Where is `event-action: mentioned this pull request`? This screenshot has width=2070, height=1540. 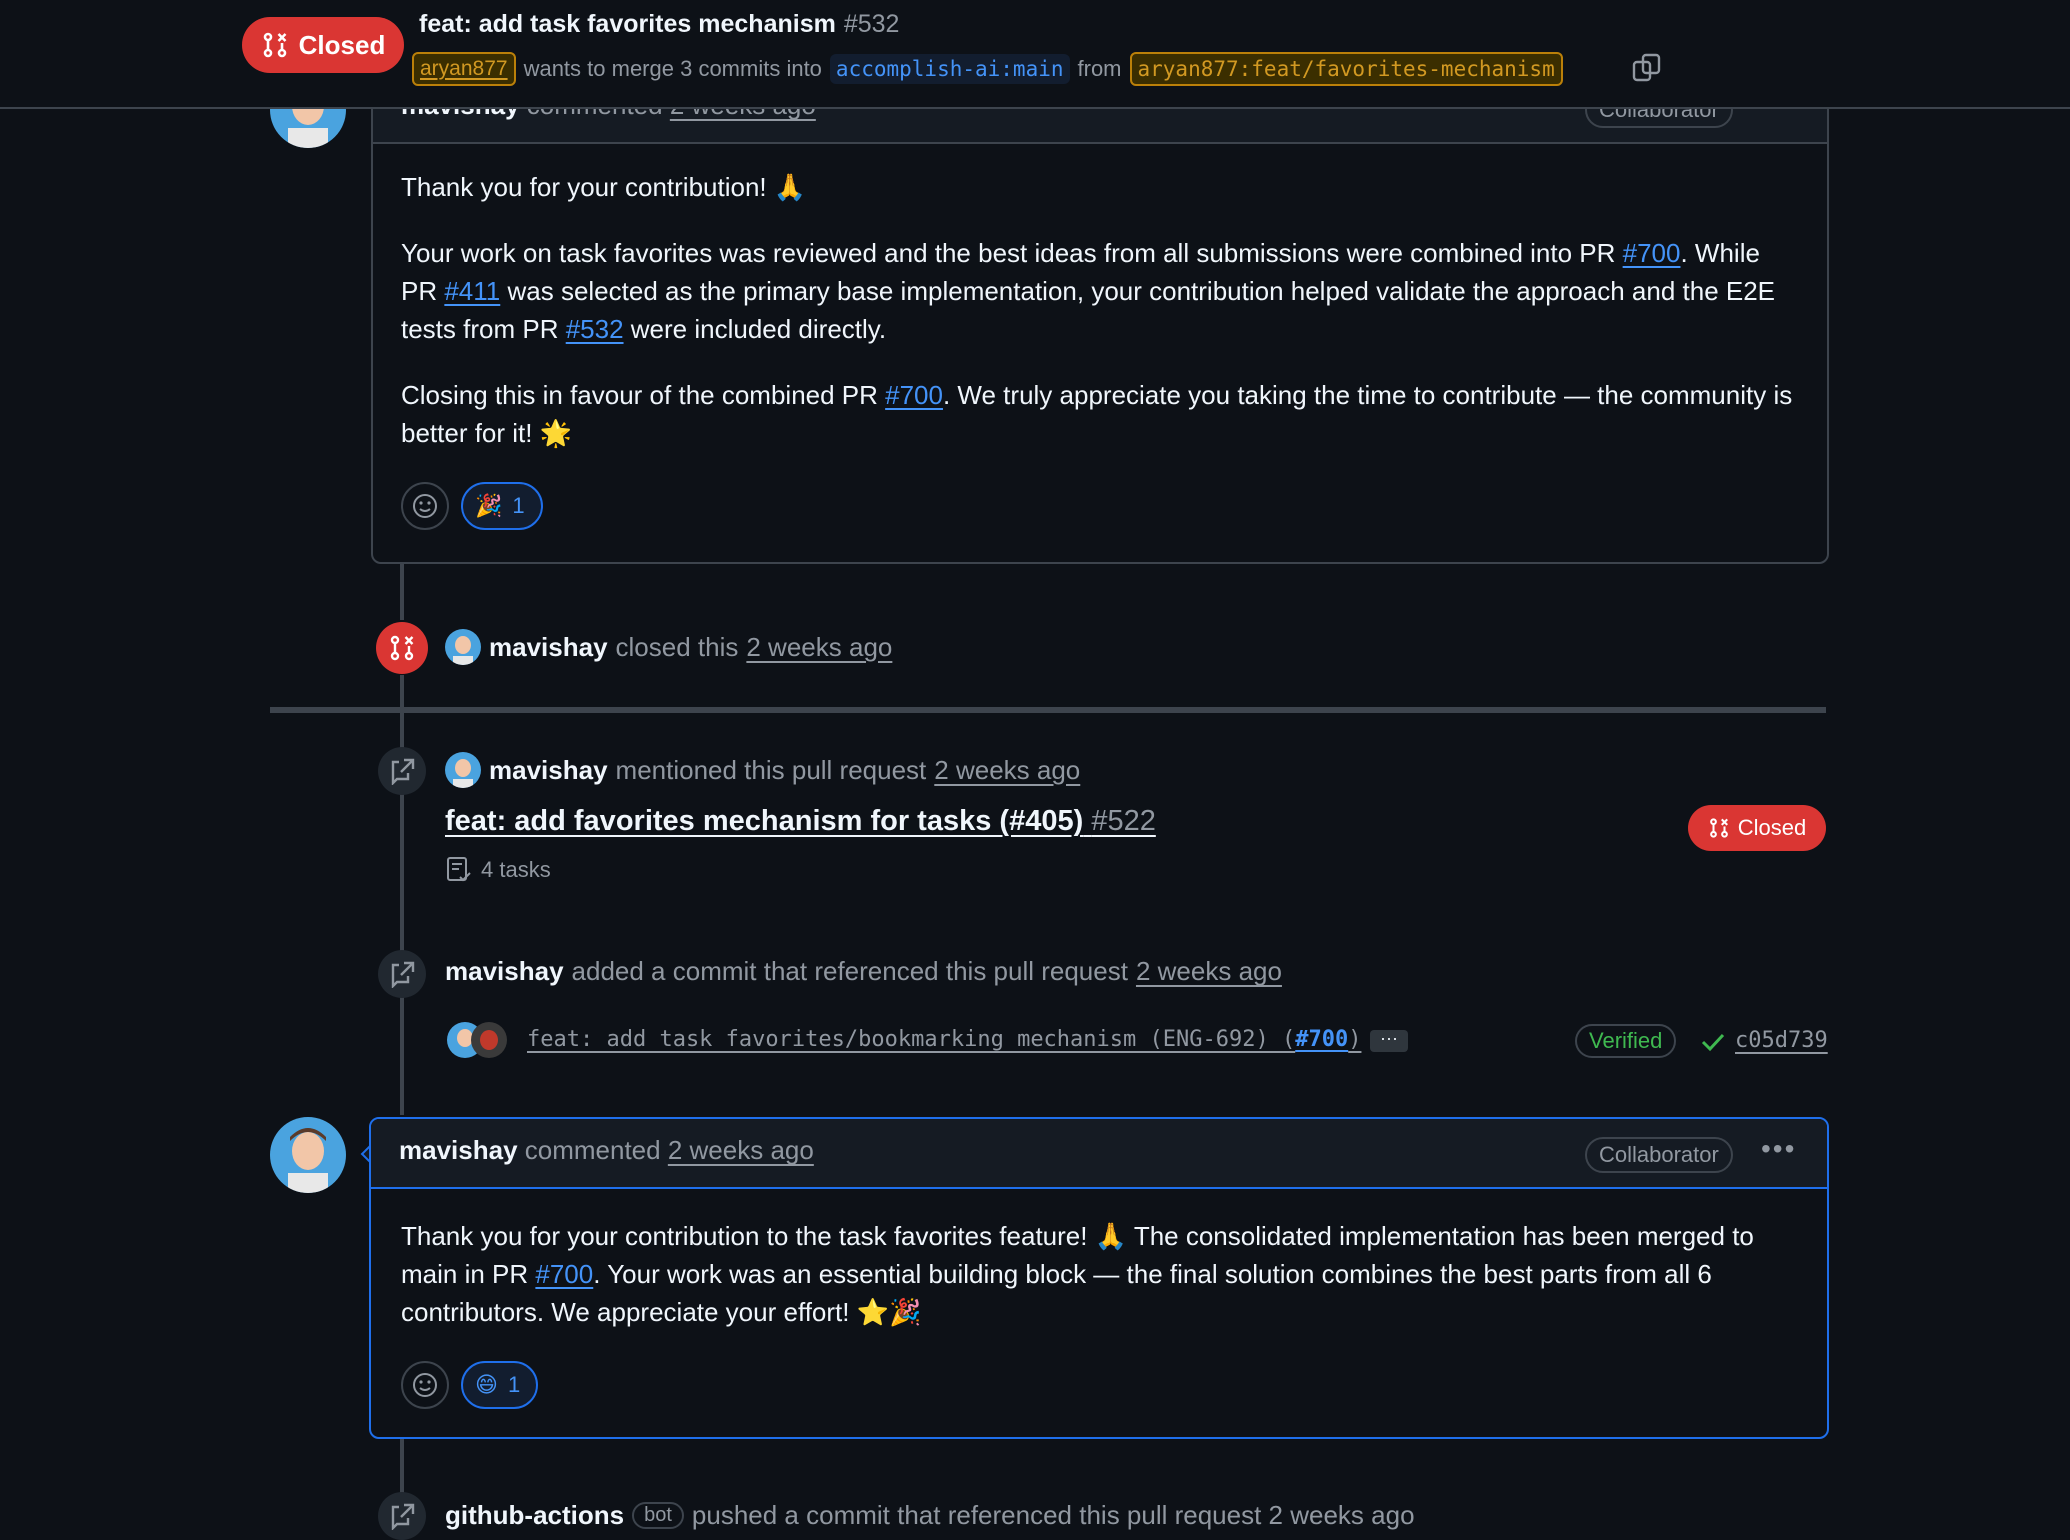 event-action: mentioned this pull request is located at coordinates (771, 769).